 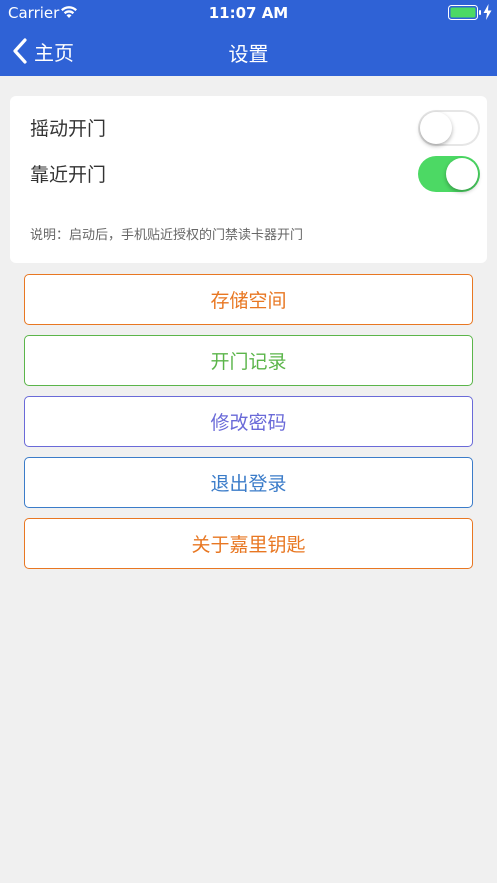 I want to click on shake-to-open-toggle, so click(x=449, y=128).